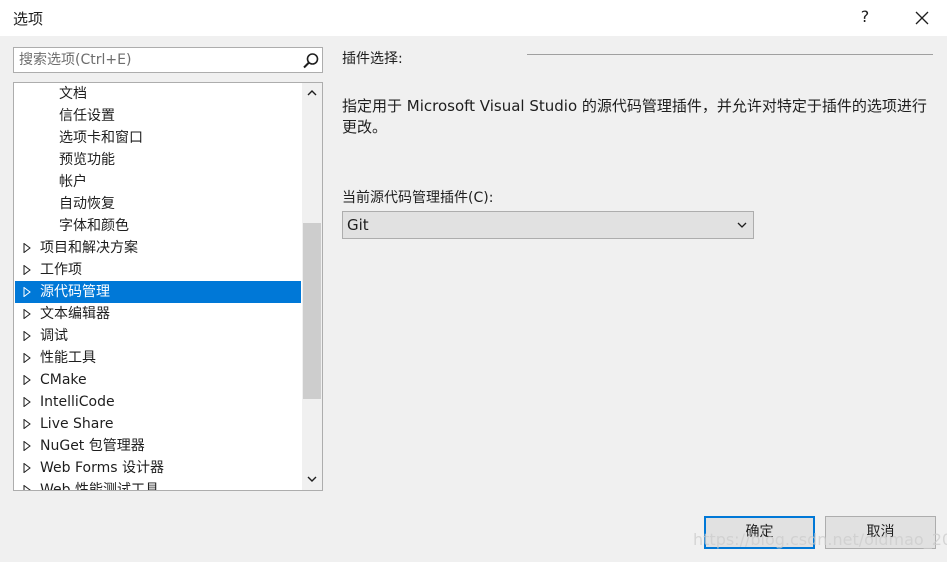 Image resolution: width=947 pixels, height=562 pixels. I want to click on tree-item-label: 选项卡和窗口, so click(101, 138).